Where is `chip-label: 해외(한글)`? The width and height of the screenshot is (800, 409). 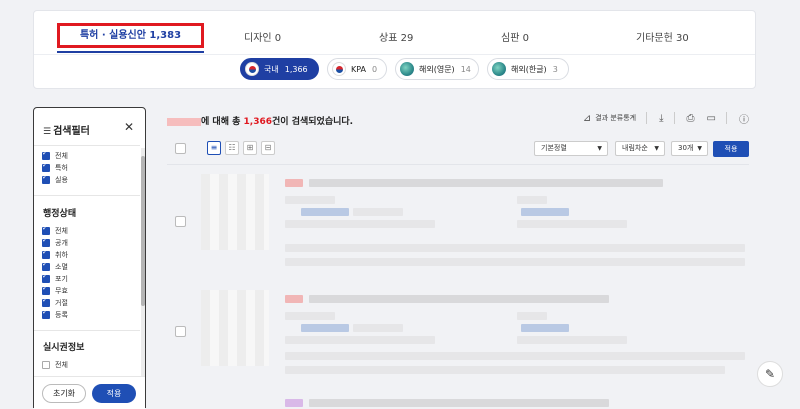 chip-label: 해외(한글) is located at coordinates (529, 69).